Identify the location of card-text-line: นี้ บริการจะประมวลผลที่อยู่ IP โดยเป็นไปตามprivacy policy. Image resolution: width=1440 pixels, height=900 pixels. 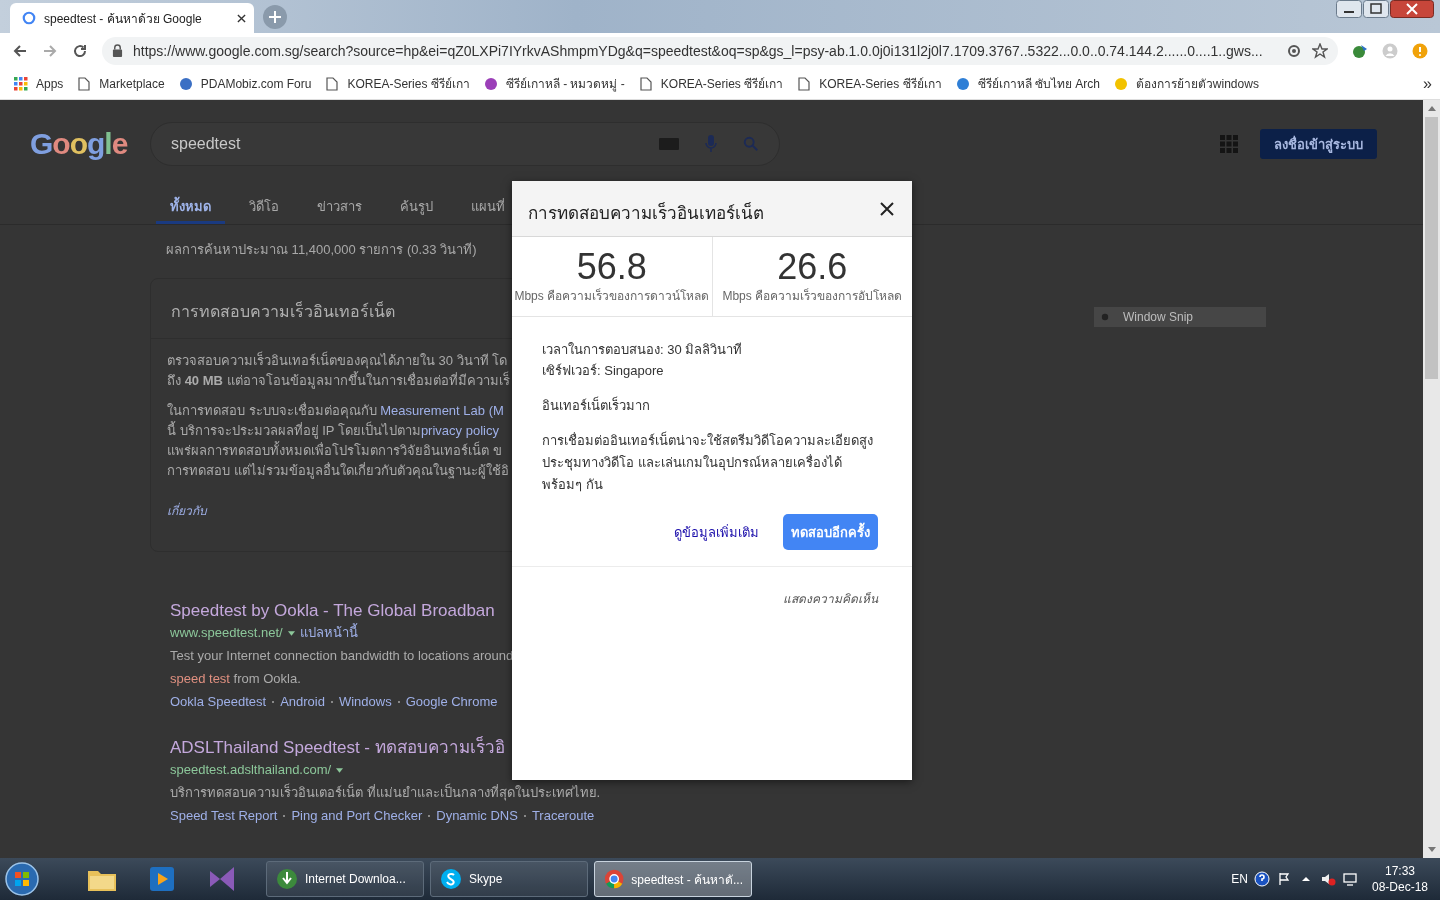
(333, 431).